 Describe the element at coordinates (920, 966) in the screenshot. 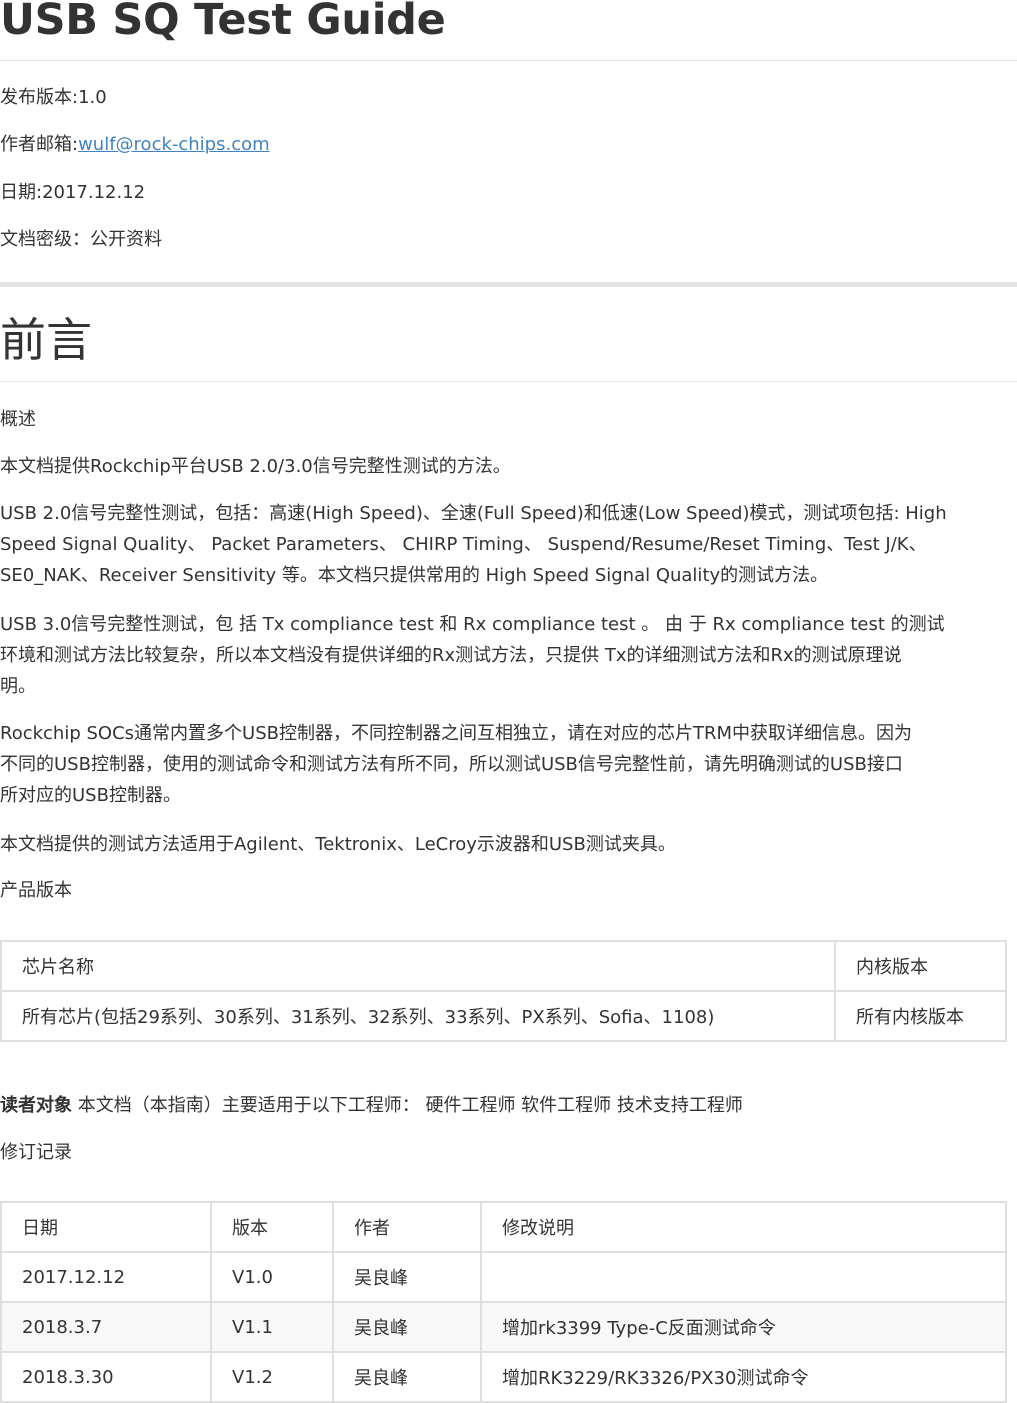

I see `column-header-kernel-version: 内核版本` at that location.